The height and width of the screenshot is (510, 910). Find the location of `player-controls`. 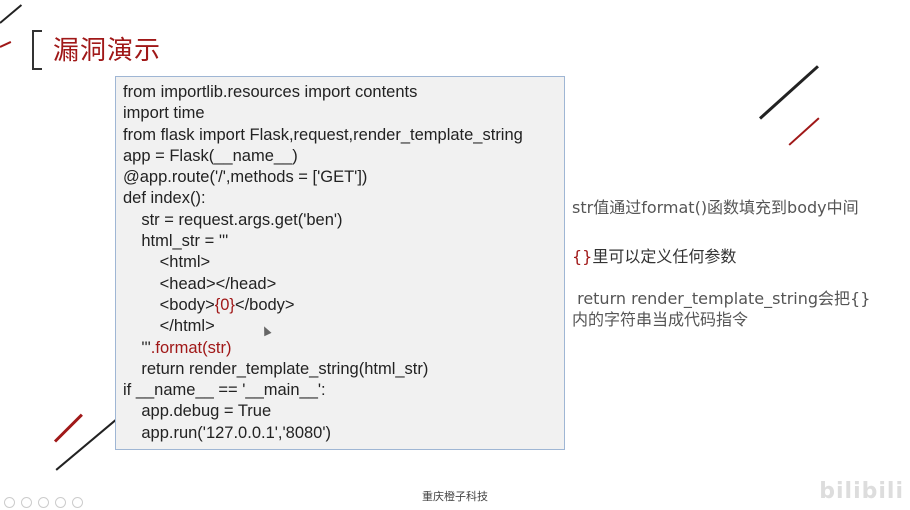

player-controls is located at coordinates (43, 502).